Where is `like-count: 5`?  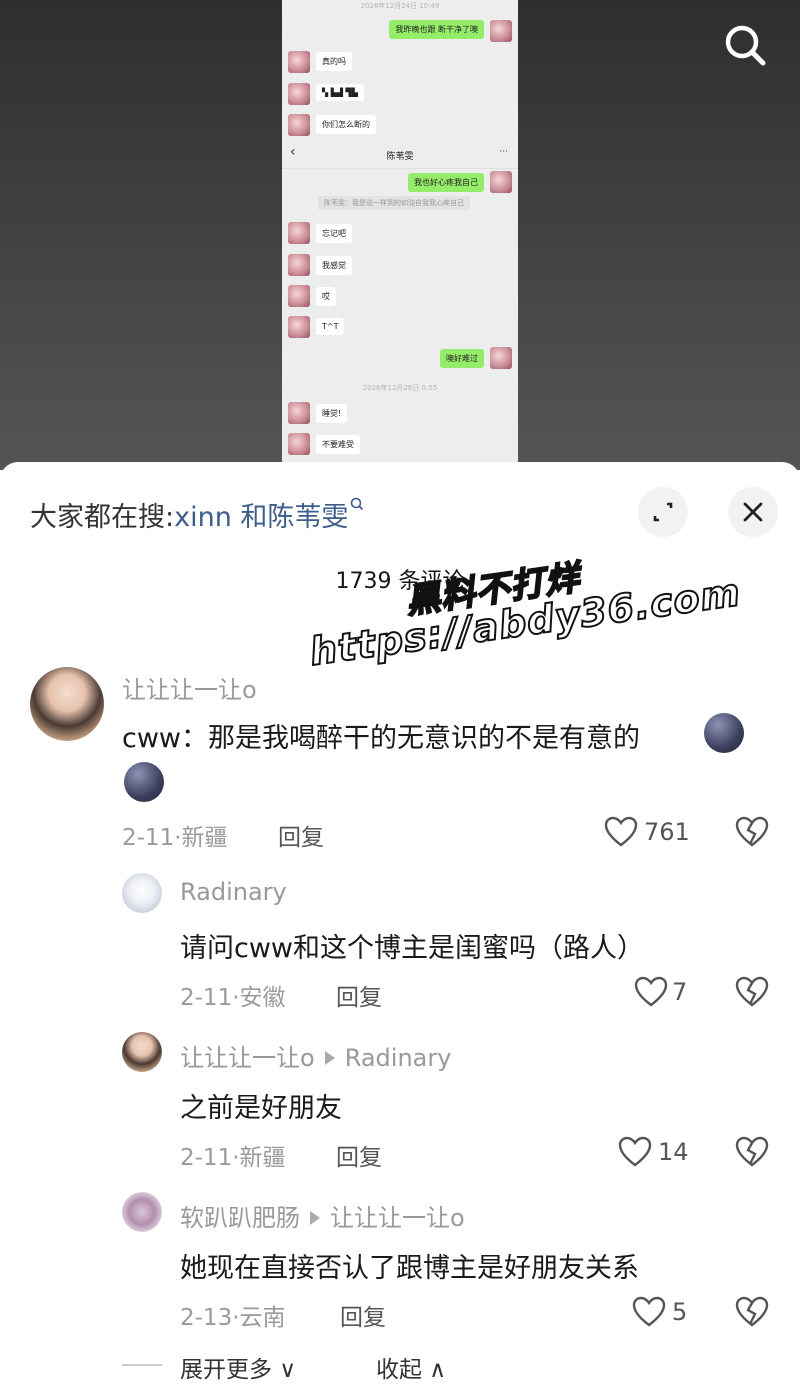
like-count: 5 is located at coordinates (680, 1312).